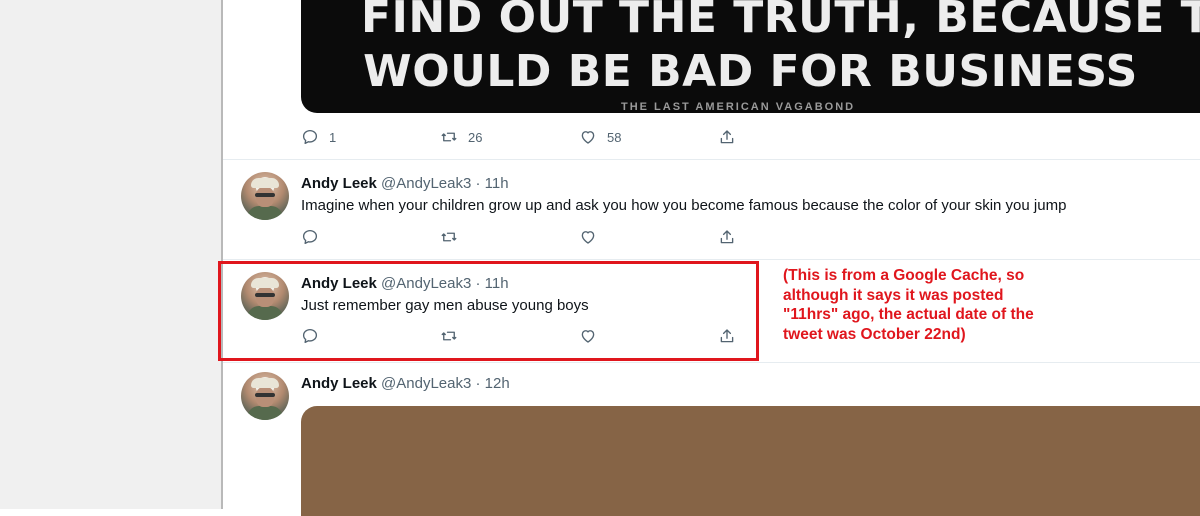 The width and height of the screenshot is (1200, 516). I want to click on reply-button: 1, so click(370, 137).